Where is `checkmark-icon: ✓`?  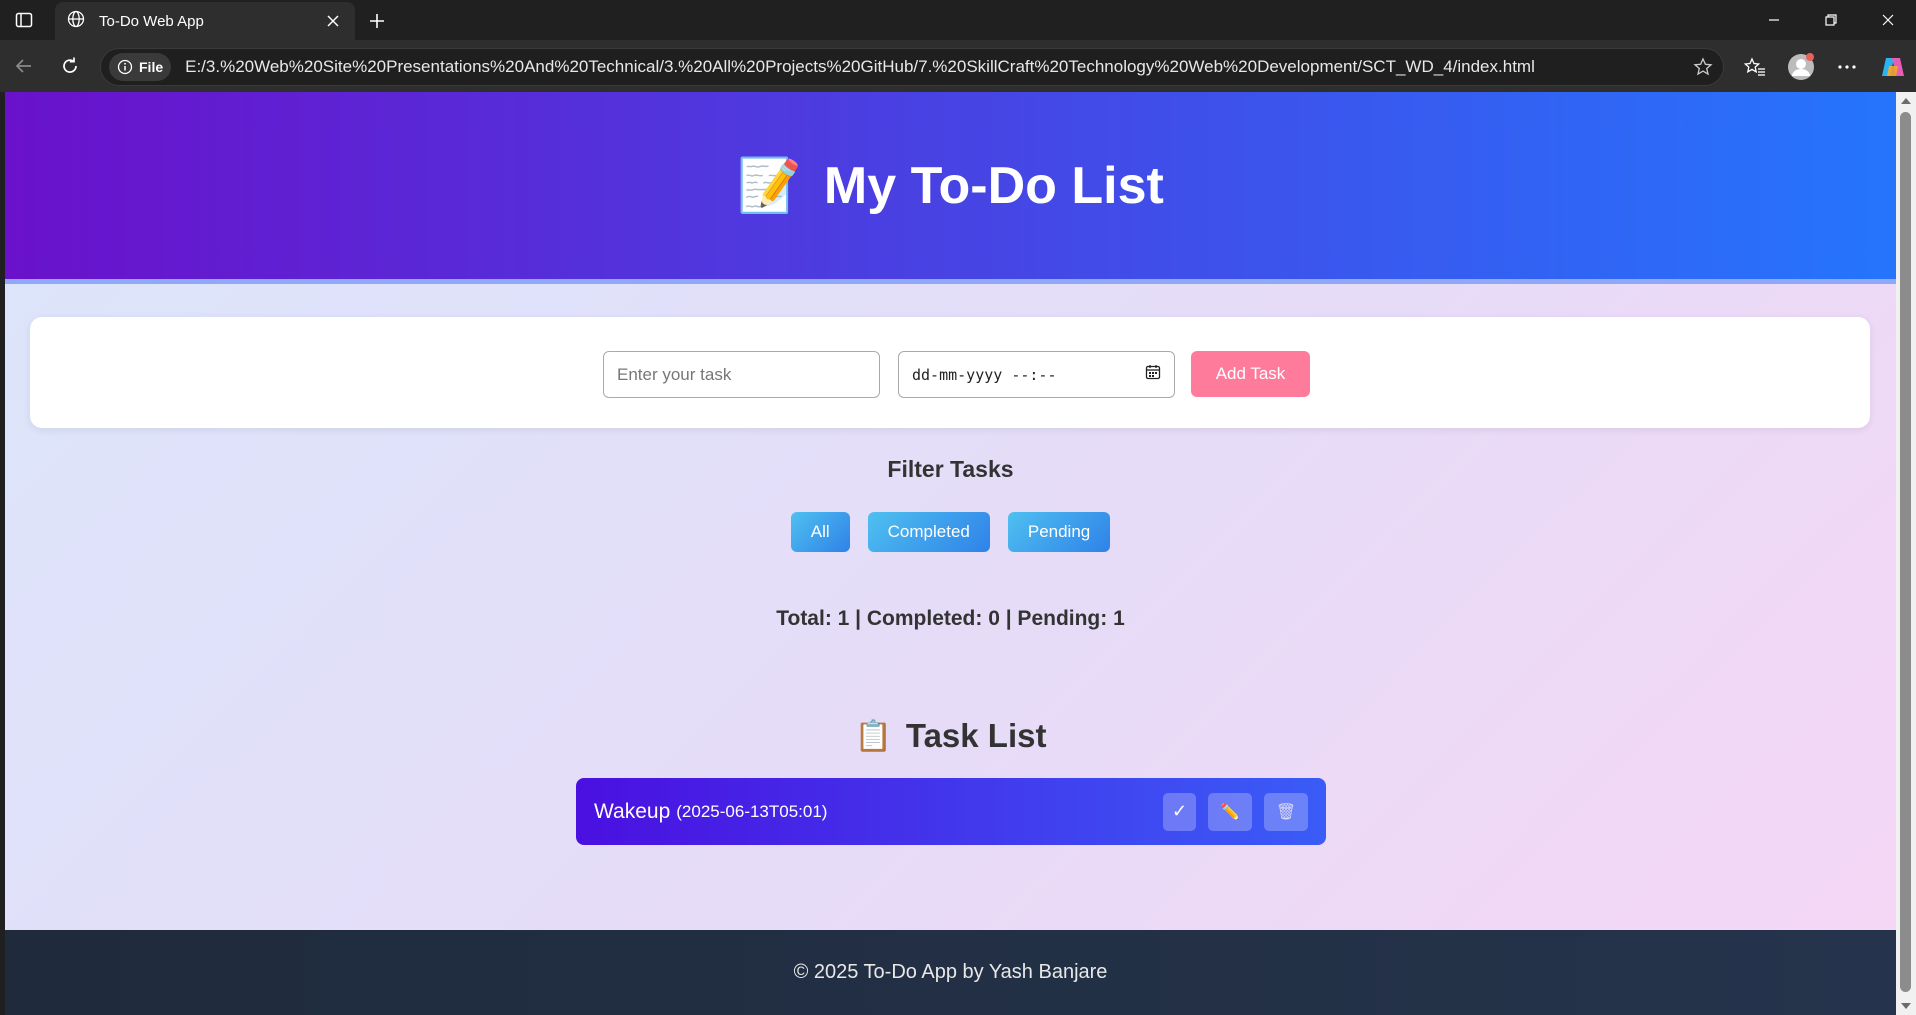
checkmark-icon: ✓ is located at coordinates (1179, 811).